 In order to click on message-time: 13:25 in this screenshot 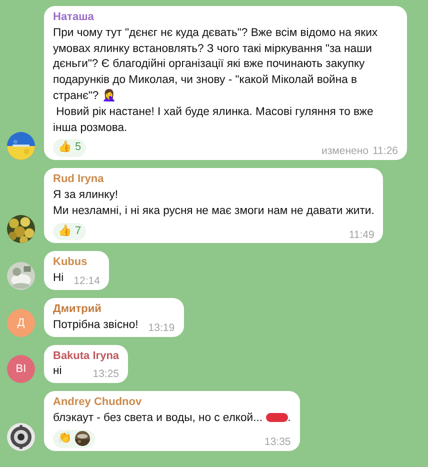, I will do `click(106, 374)`.